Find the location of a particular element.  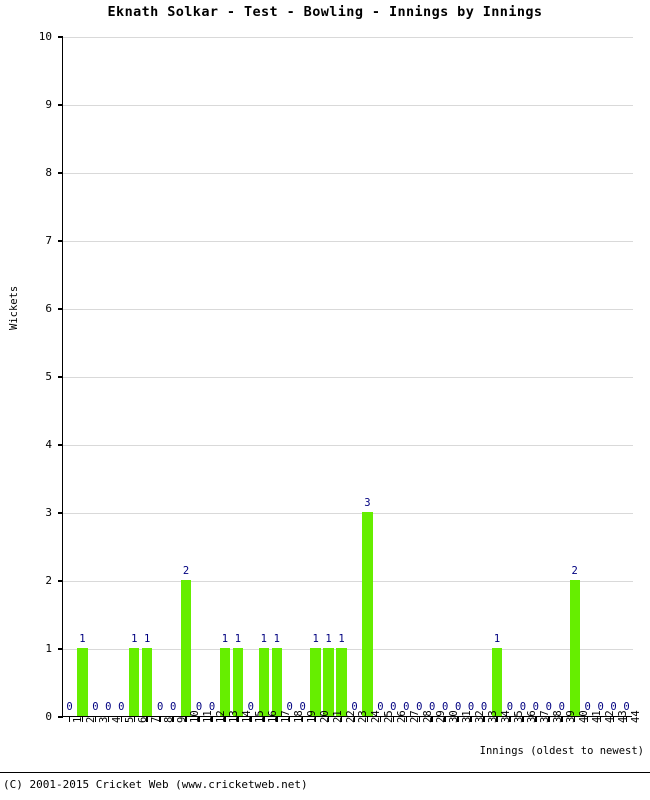

x-tick-label: 29 is located at coordinates (441, 716).